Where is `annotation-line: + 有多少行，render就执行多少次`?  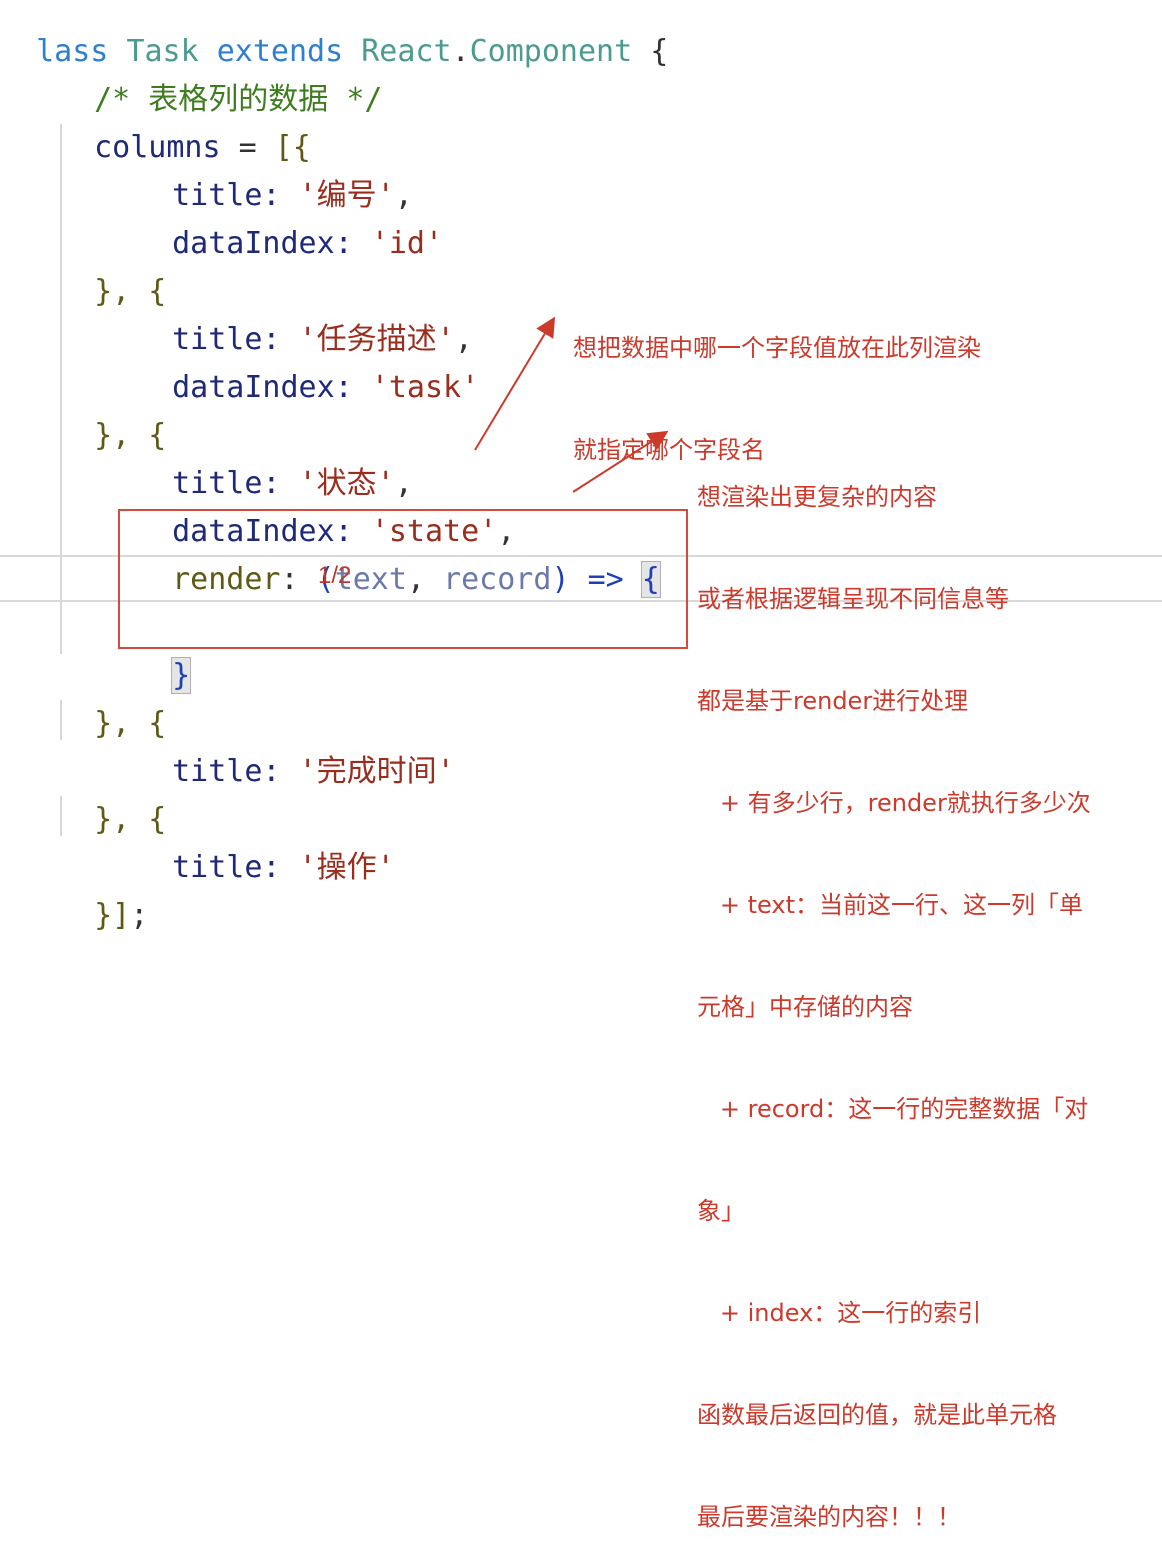
annotation-line: + 有多少行，render就执行多少次 is located at coordinates (894, 803).